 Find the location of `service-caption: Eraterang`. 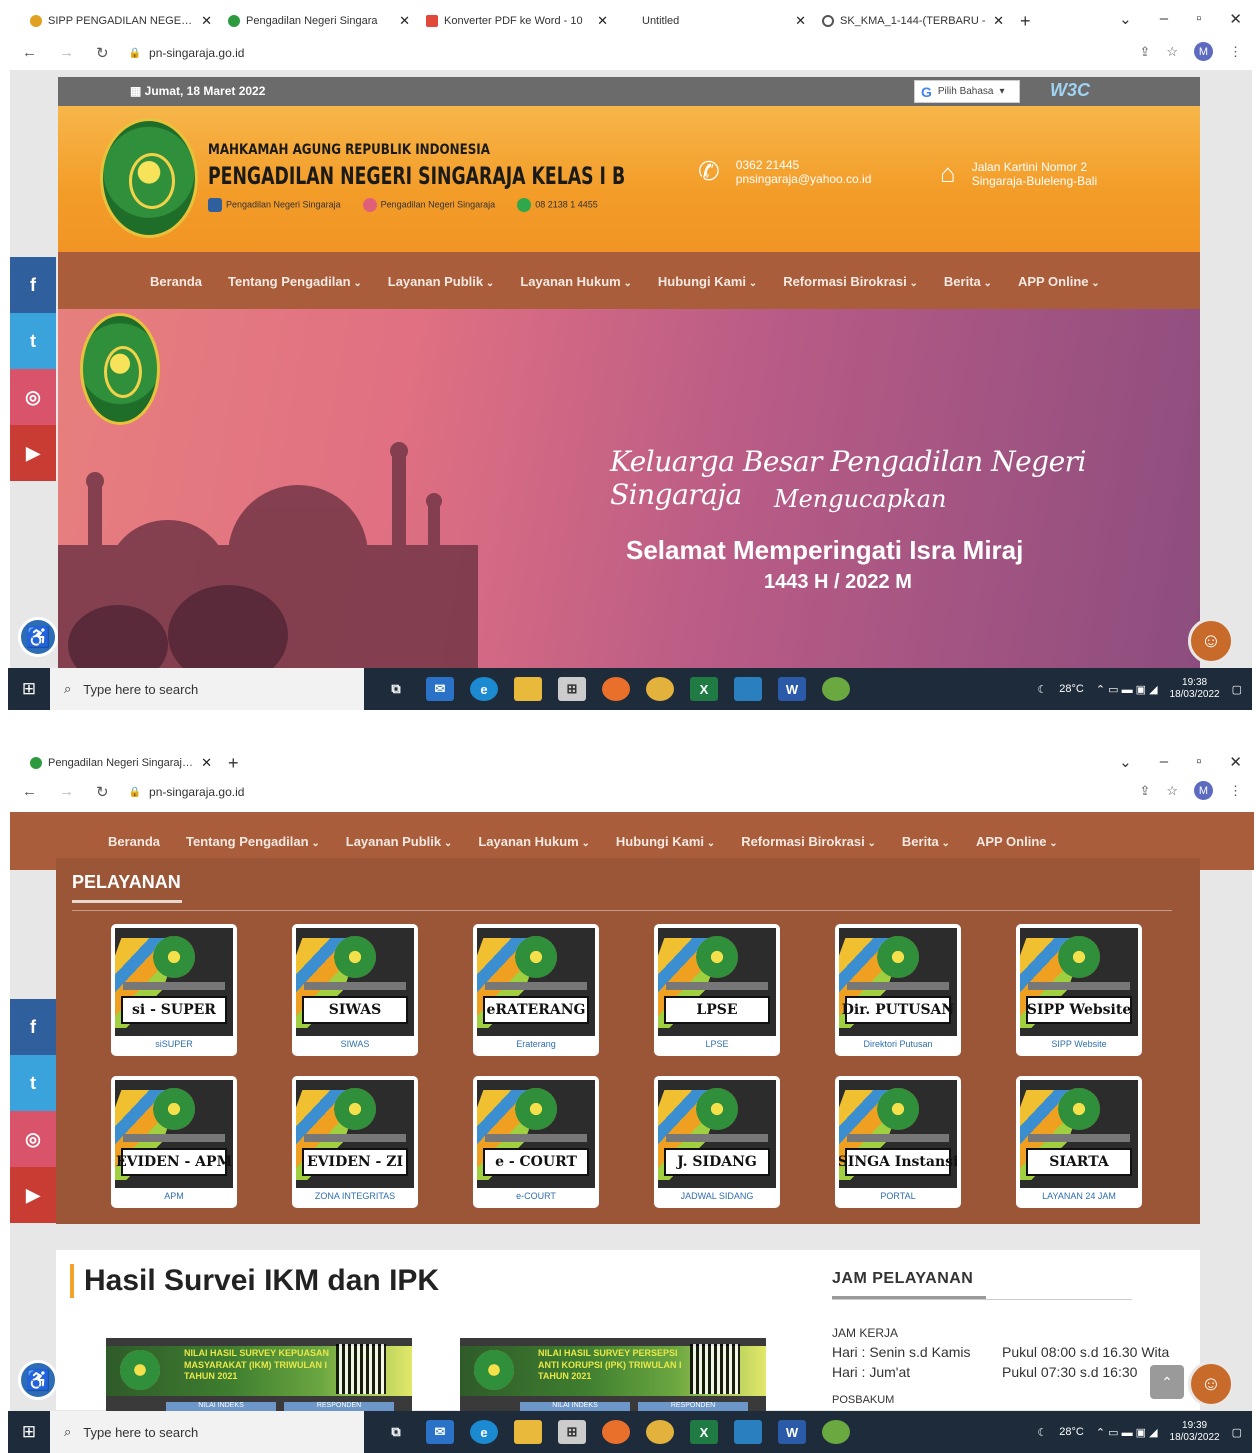

service-caption: Eraterang is located at coordinates (536, 1044).